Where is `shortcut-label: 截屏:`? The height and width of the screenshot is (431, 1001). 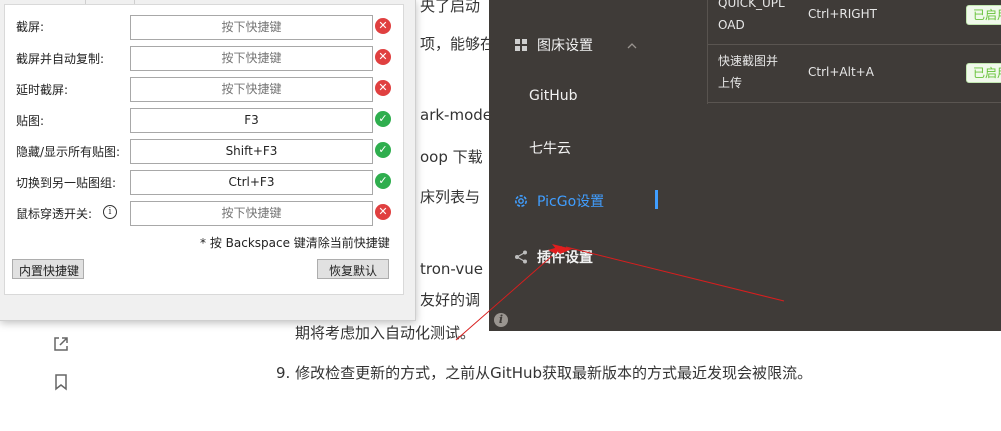 shortcut-label: 截屏: is located at coordinates (30, 27).